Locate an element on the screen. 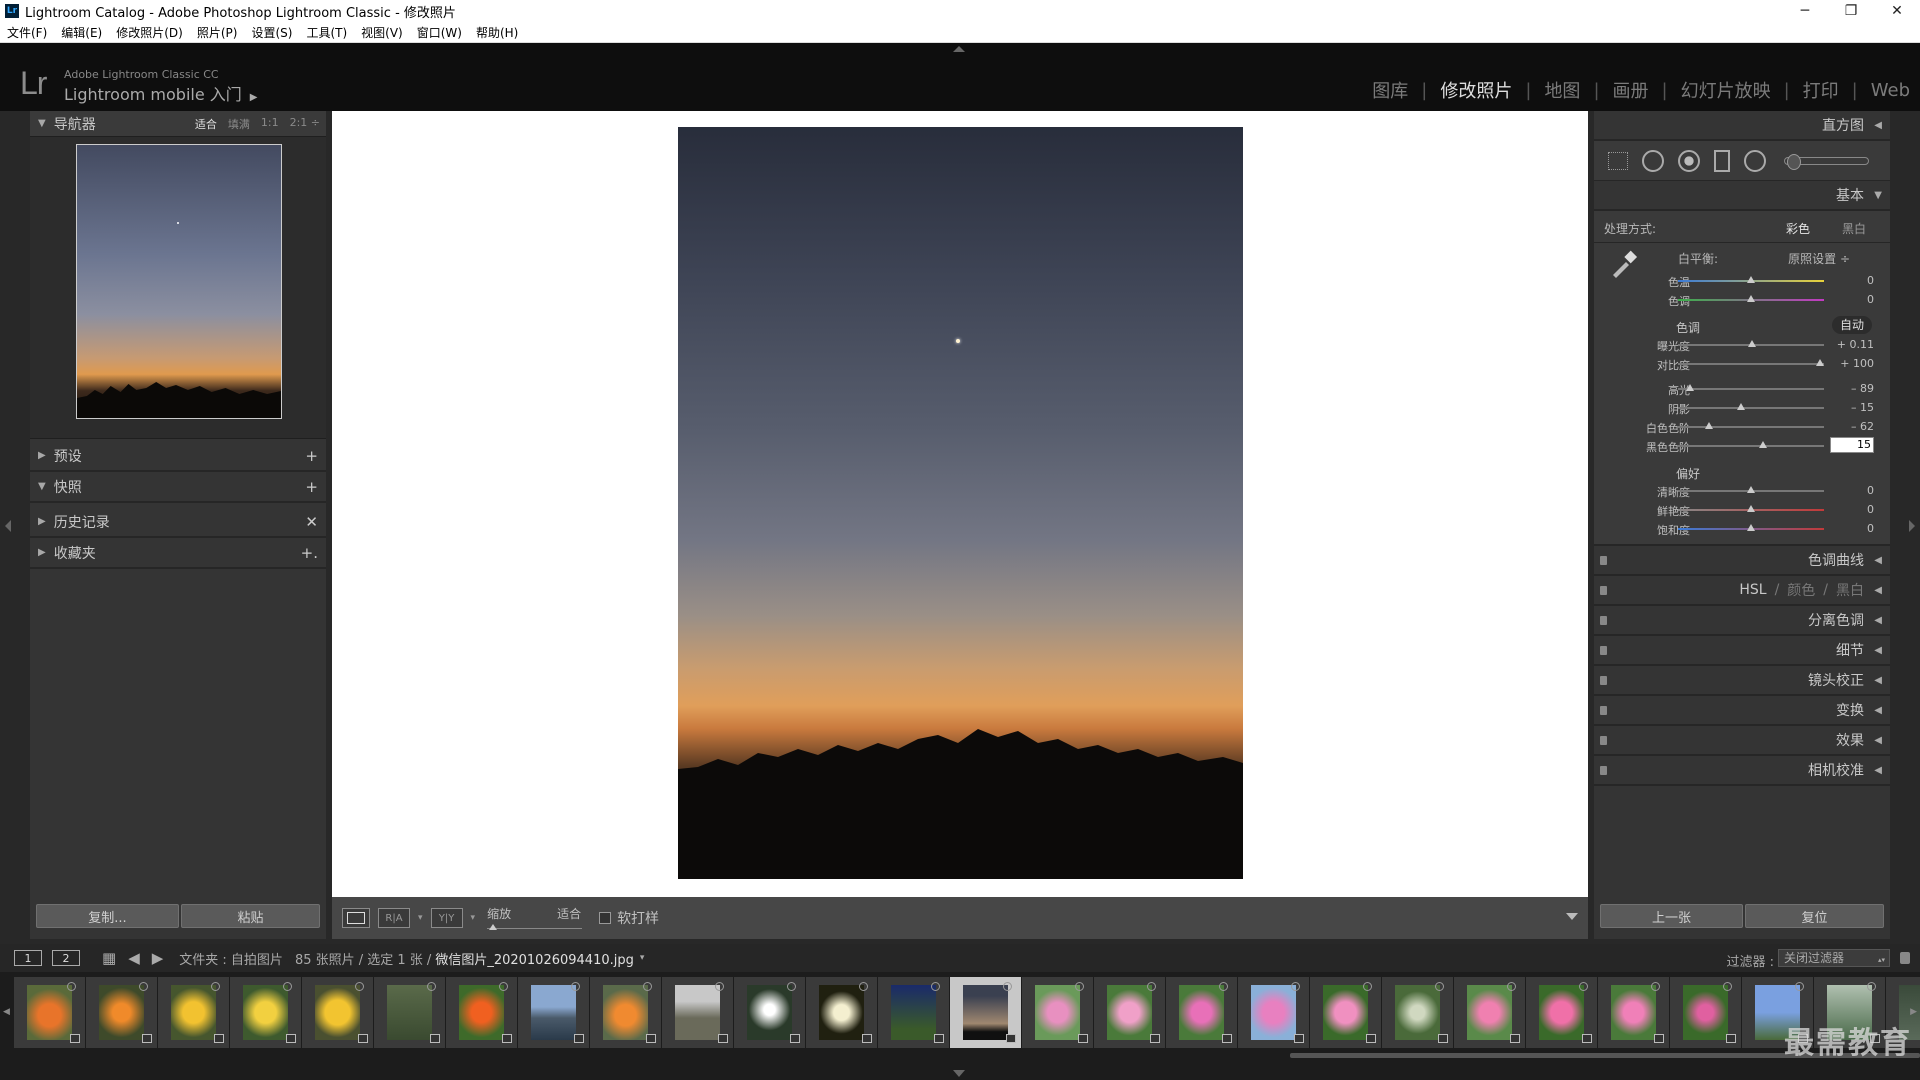  zoom-slider-knob is located at coordinates (493, 927).